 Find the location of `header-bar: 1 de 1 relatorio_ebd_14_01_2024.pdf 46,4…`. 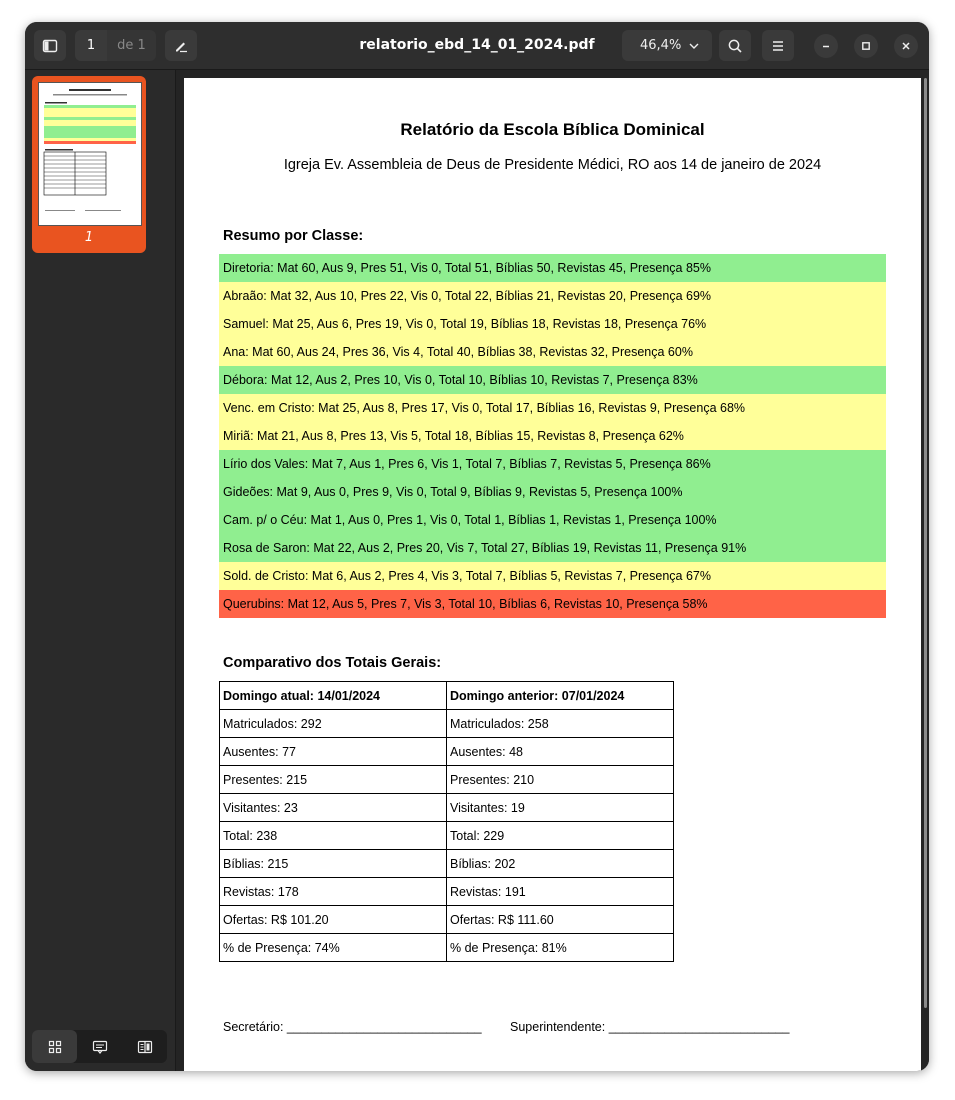

header-bar: 1 de 1 relatorio_ebd_14_01_2024.pdf 46,4… is located at coordinates (477, 46).